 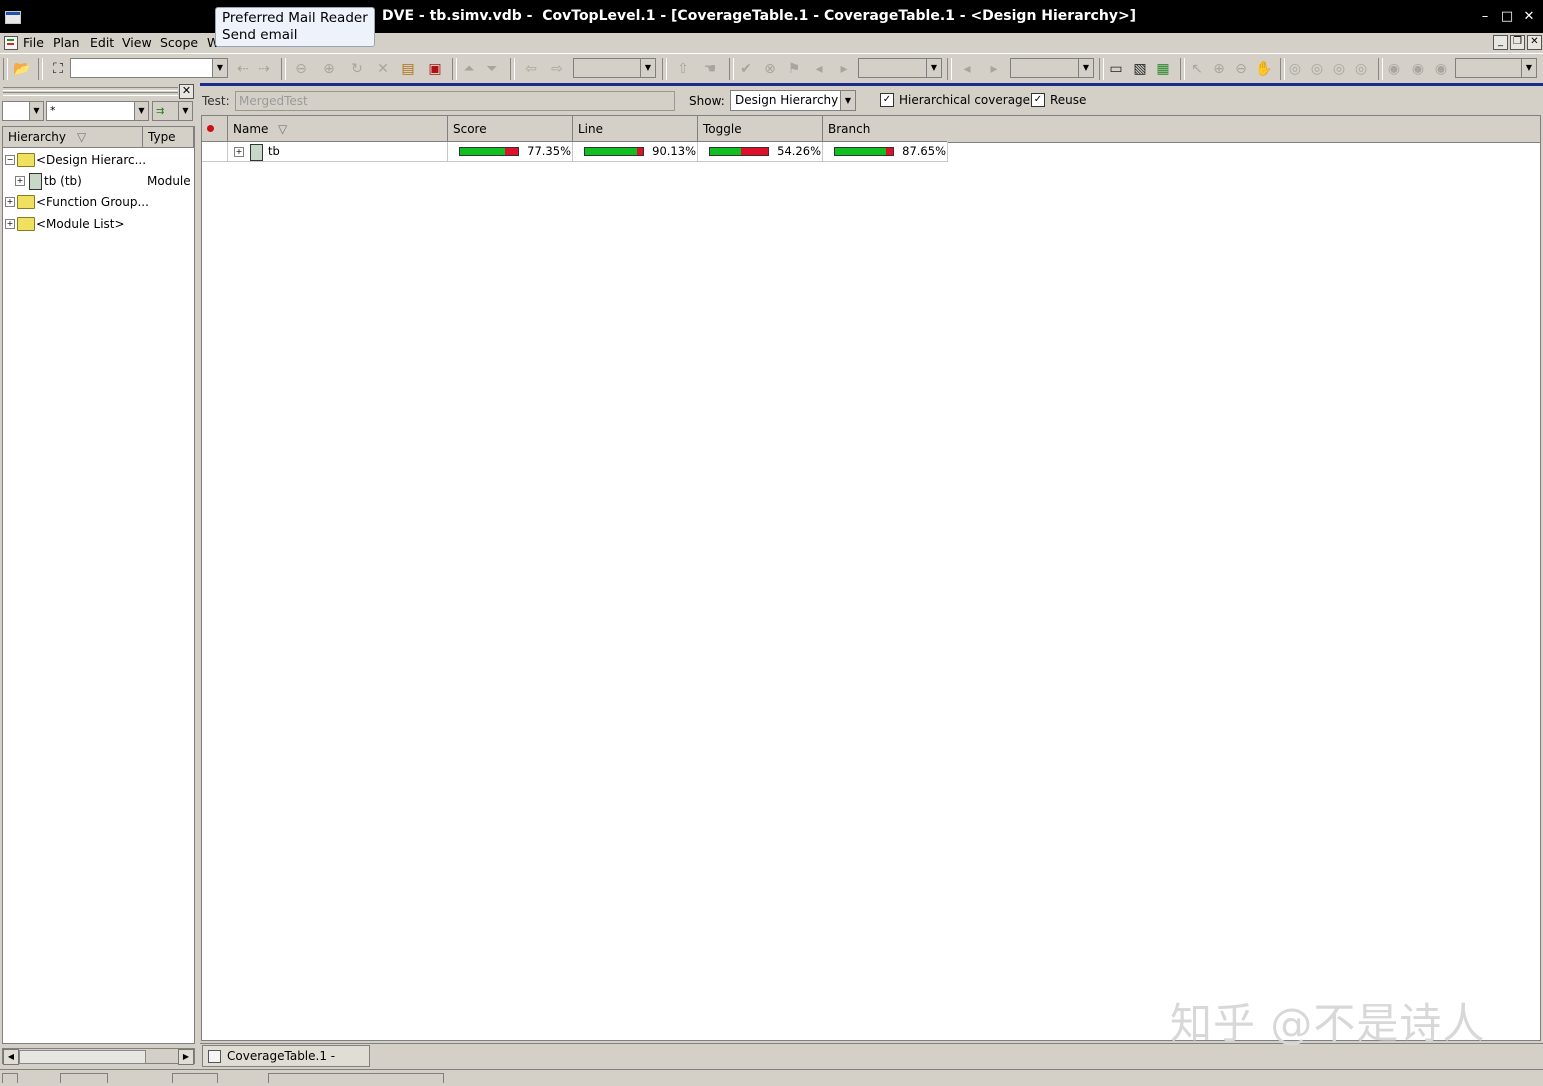 I want to click on zoom-prev-icon: ◉, so click(x=1394, y=69).